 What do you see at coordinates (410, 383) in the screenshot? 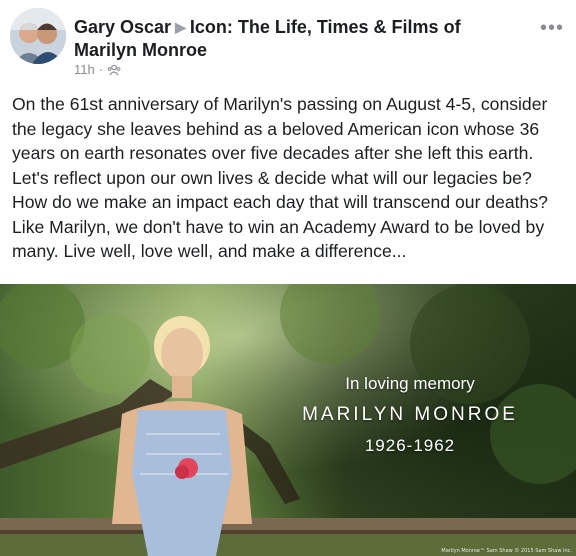
I see `memorial-line-1: In loving memory` at bounding box center [410, 383].